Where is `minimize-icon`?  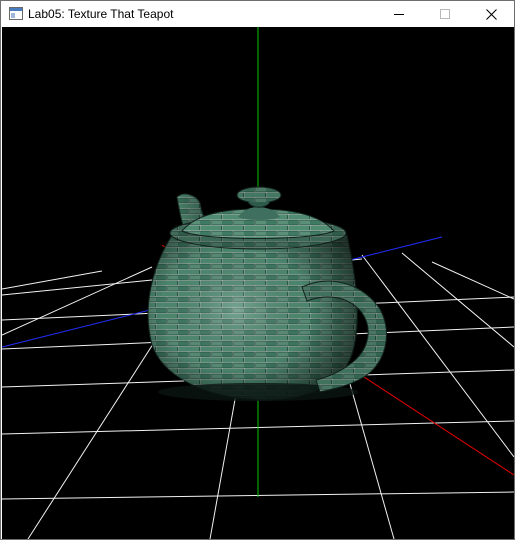 minimize-icon is located at coordinates (399, 14).